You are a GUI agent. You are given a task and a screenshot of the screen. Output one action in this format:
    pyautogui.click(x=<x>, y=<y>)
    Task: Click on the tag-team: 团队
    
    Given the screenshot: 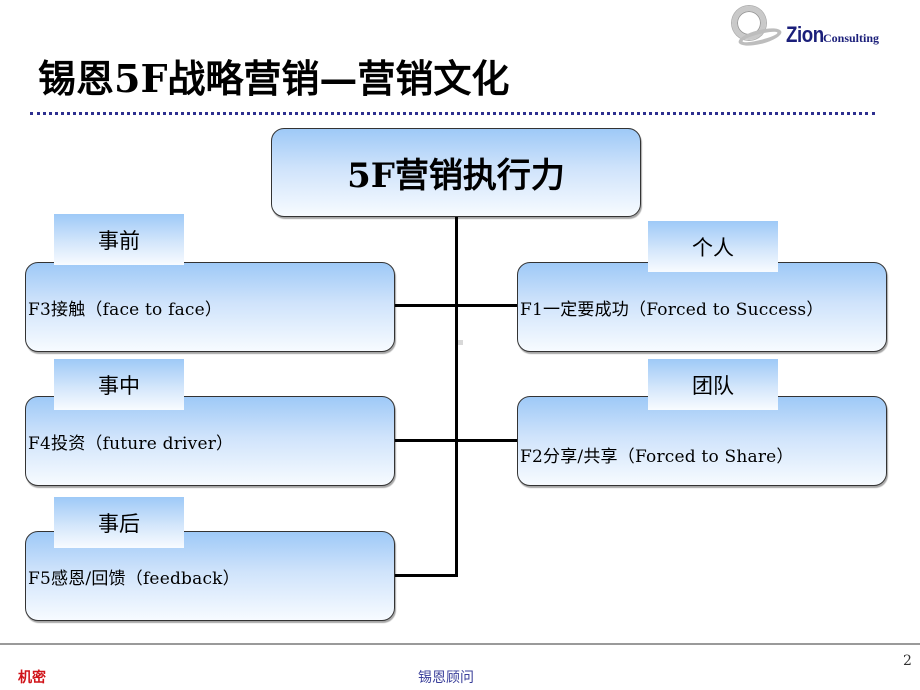 What is the action you would take?
    pyautogui.click(x=713, y=384)
    